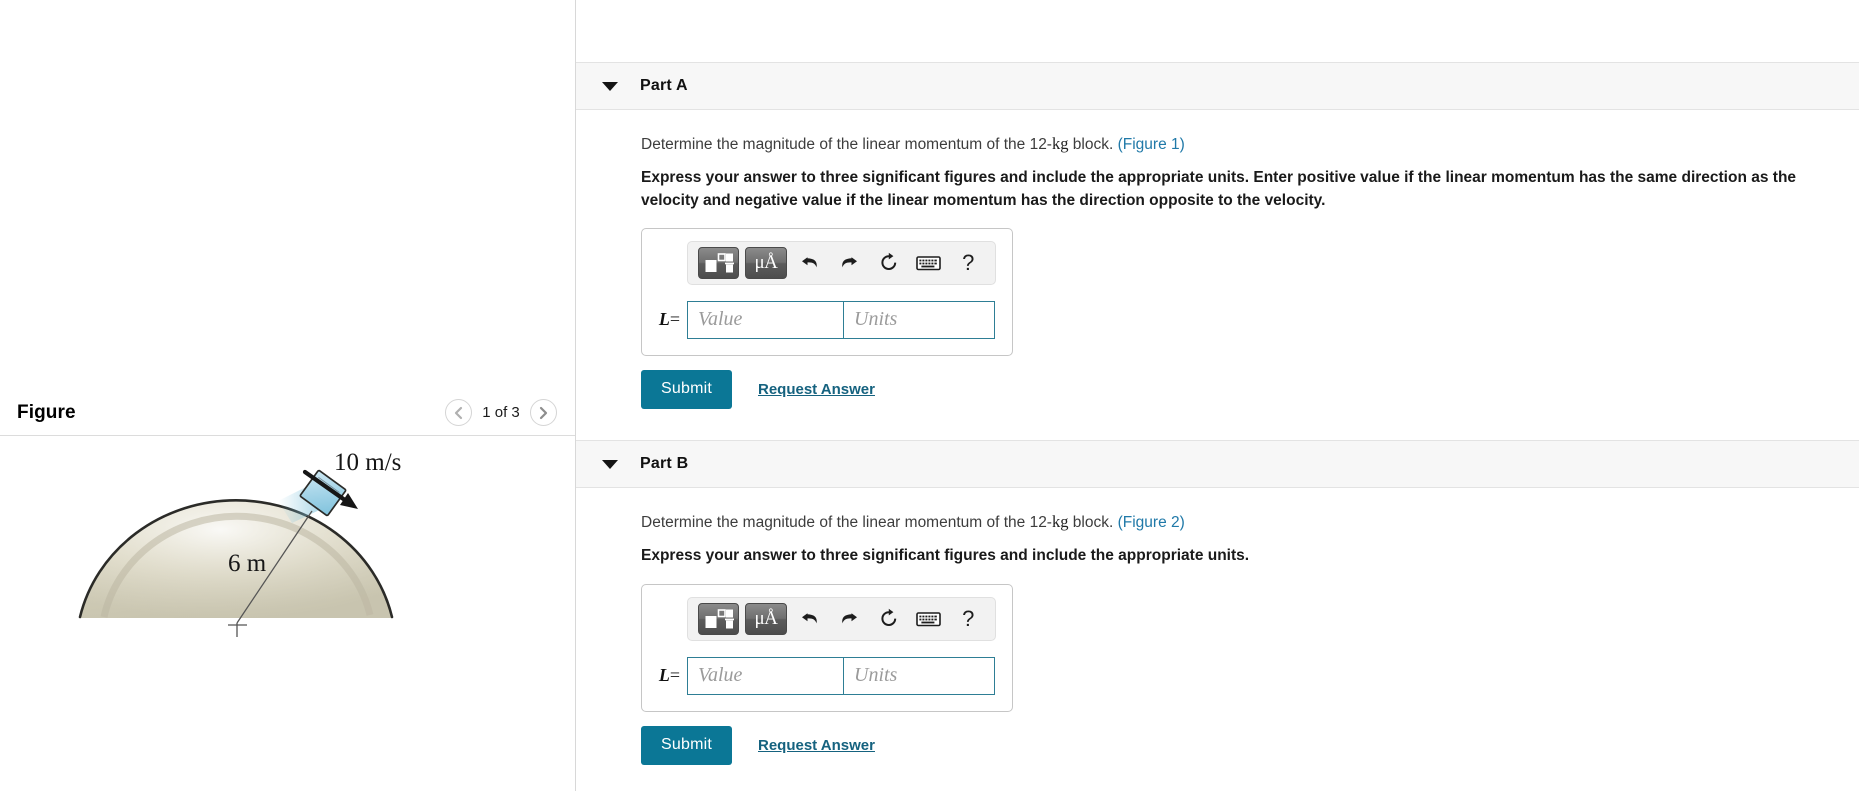 The image size is (1859, 791). I want to click on figure-counter: 1 of 3, so click(501, 412).